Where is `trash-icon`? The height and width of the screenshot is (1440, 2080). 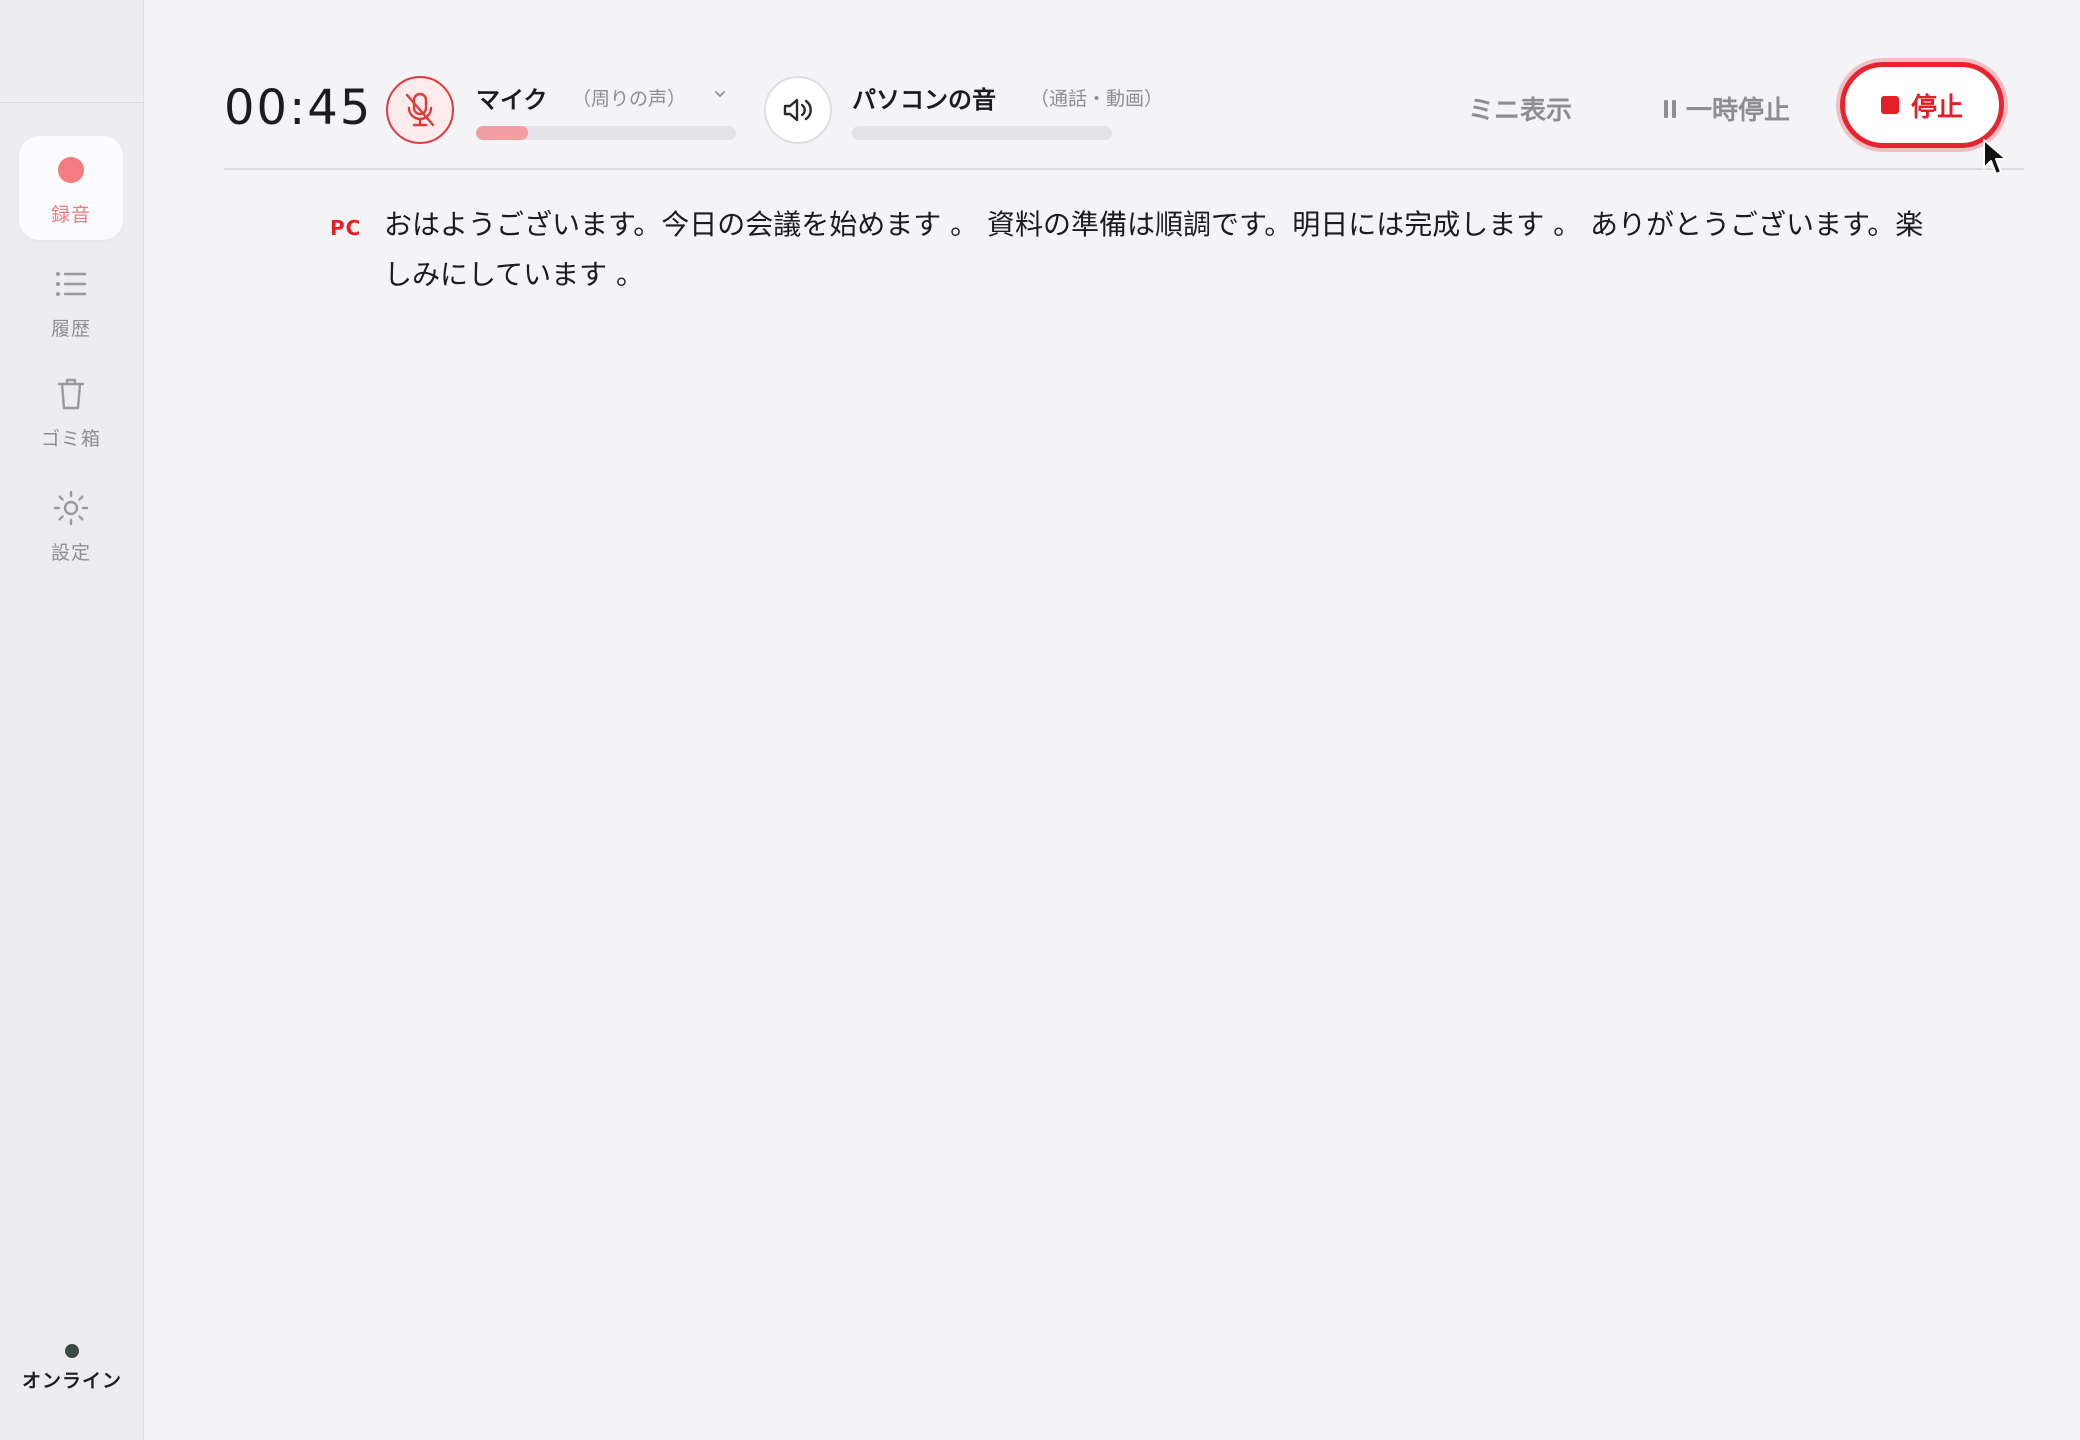 trash-icon is located at coordinates (71, 394).